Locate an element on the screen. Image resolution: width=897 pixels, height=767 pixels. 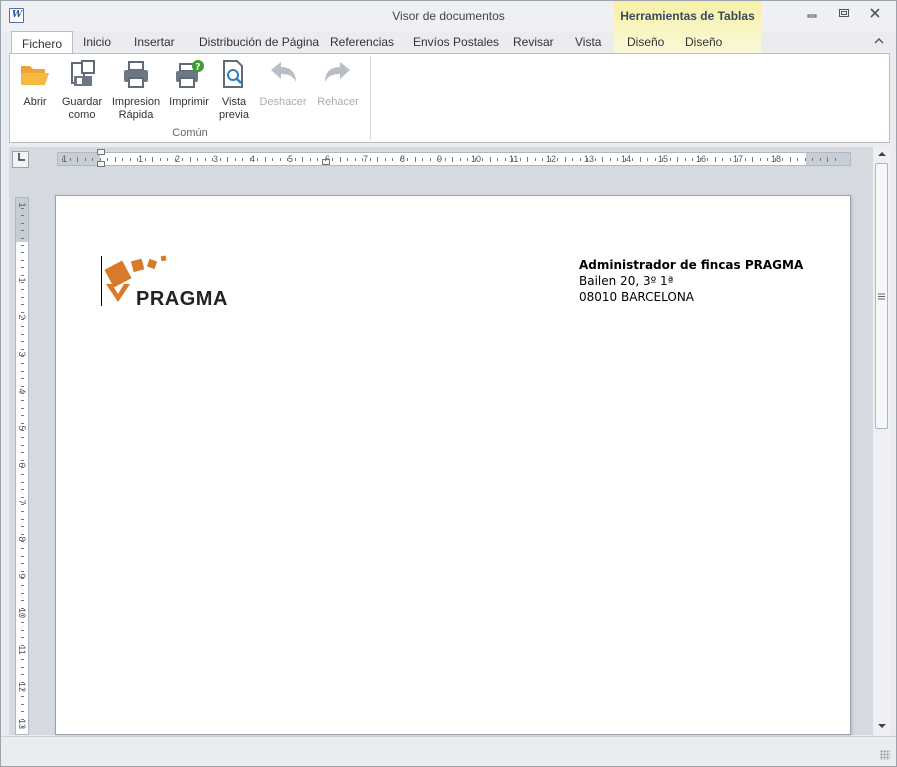
ruler-label: 11 is located at coordinates (514, 159).